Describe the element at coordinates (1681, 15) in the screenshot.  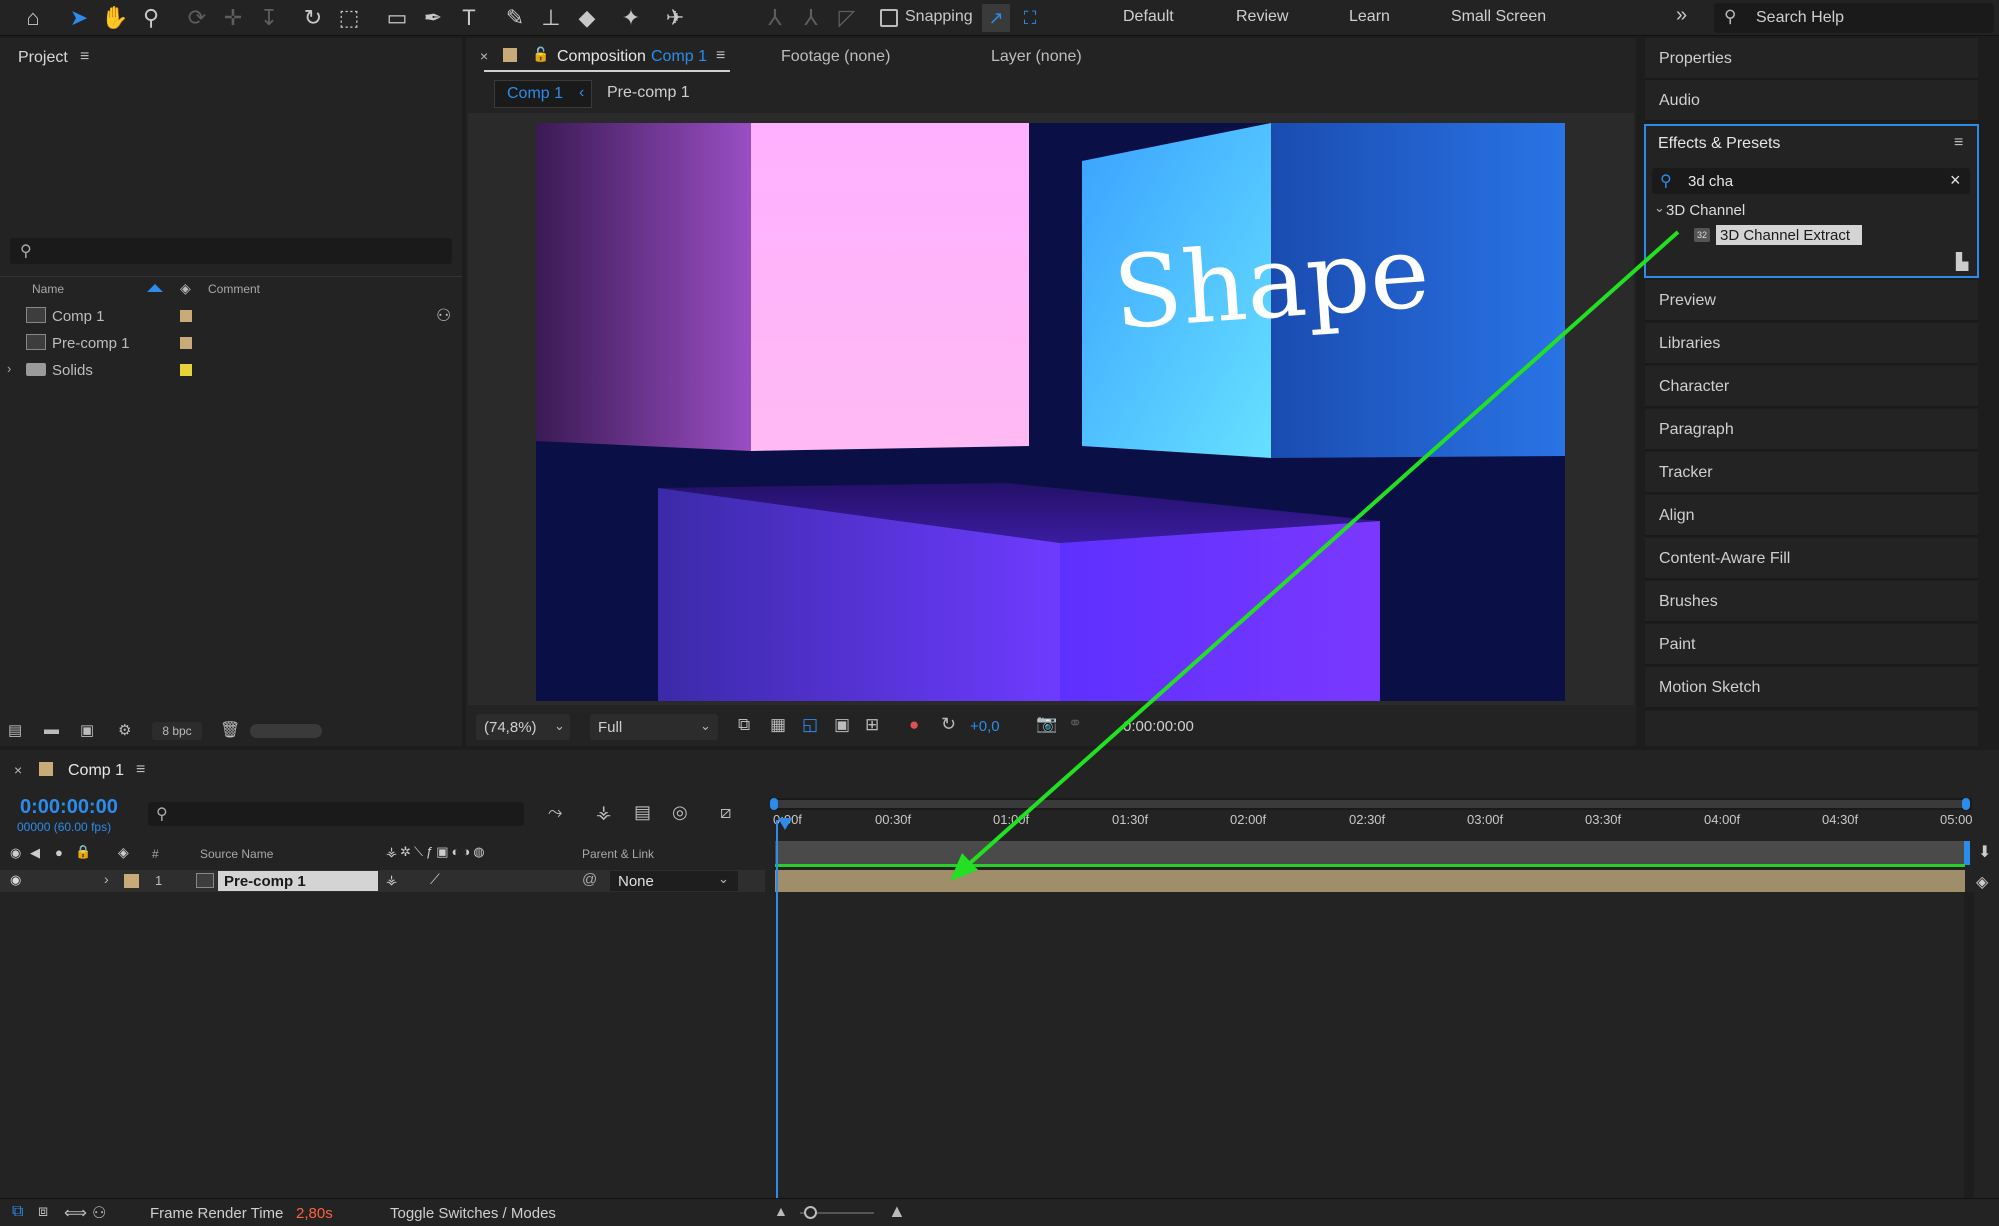
I see `more-workspaces-icon: »` at that location.